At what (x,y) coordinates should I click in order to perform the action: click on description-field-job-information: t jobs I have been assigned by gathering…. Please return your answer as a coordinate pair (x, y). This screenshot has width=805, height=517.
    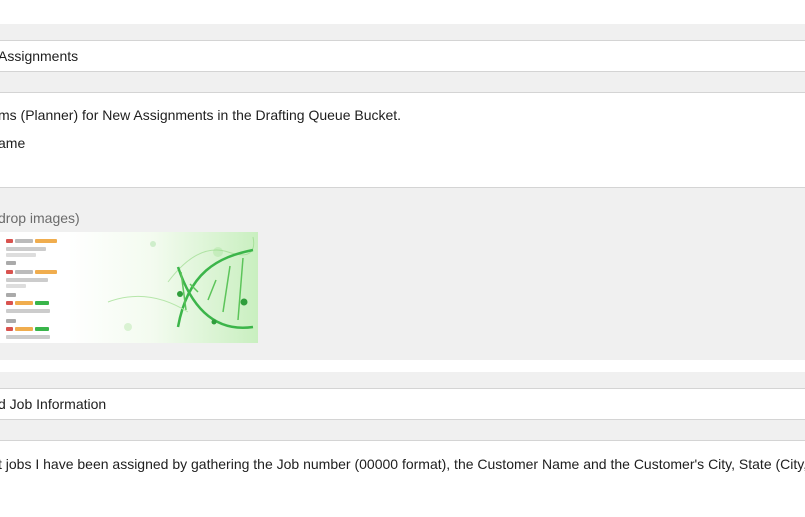
    Looking at the image, I should click on (402, 478).